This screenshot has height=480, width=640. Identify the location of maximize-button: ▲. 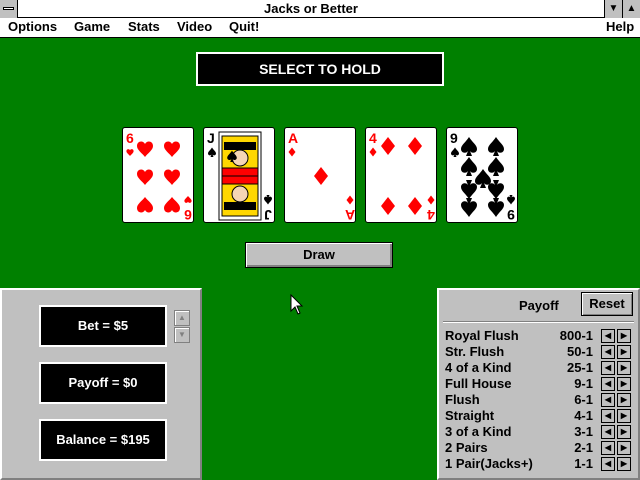
(631, 9).